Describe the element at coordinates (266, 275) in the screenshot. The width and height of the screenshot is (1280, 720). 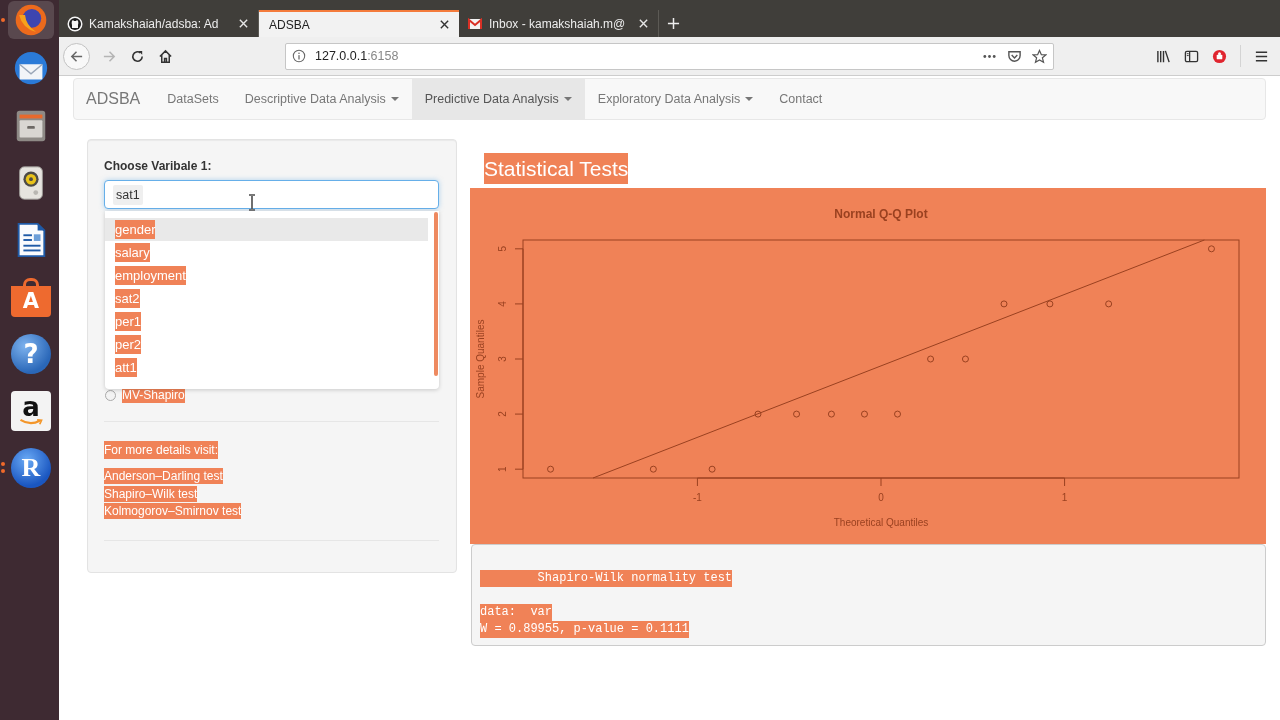
I see `dropdown-option: employment` at that location.